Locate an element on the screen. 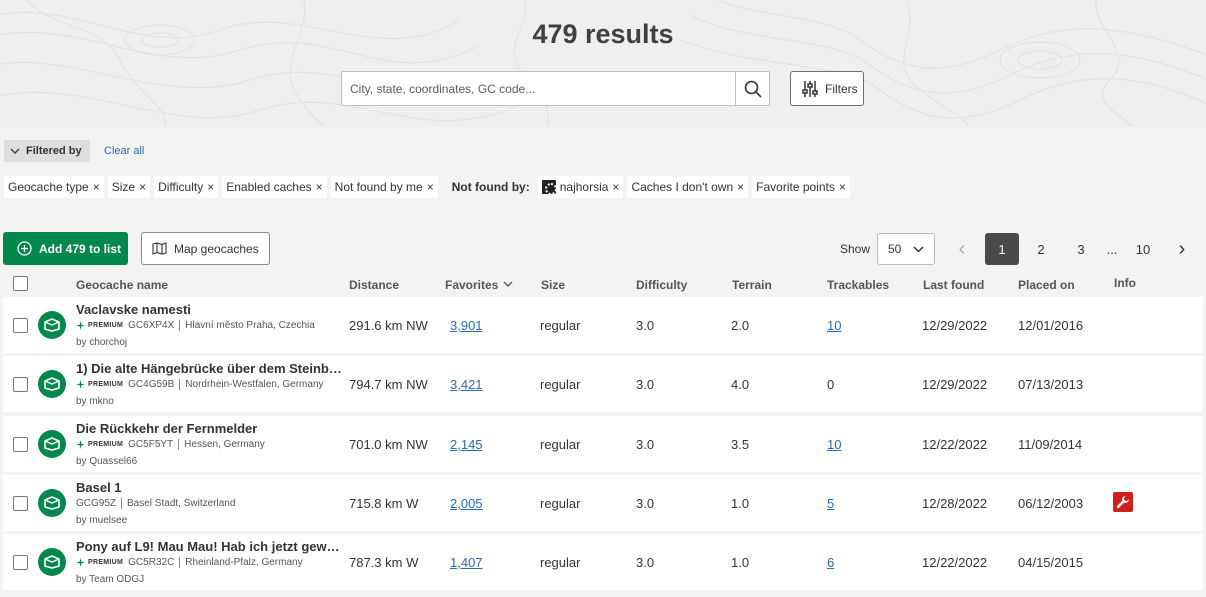 The width and height of the screenshot is (1206, 597). col-difficulty: Difficulty is located at coordinates (661, 285).